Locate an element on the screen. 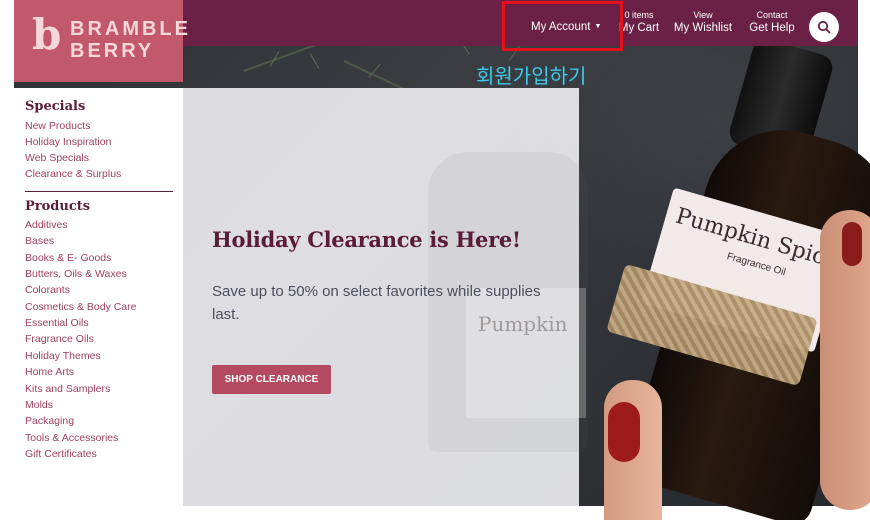 This screenshot has height=520, width=870. search-button is located at coordinates (824, 27).